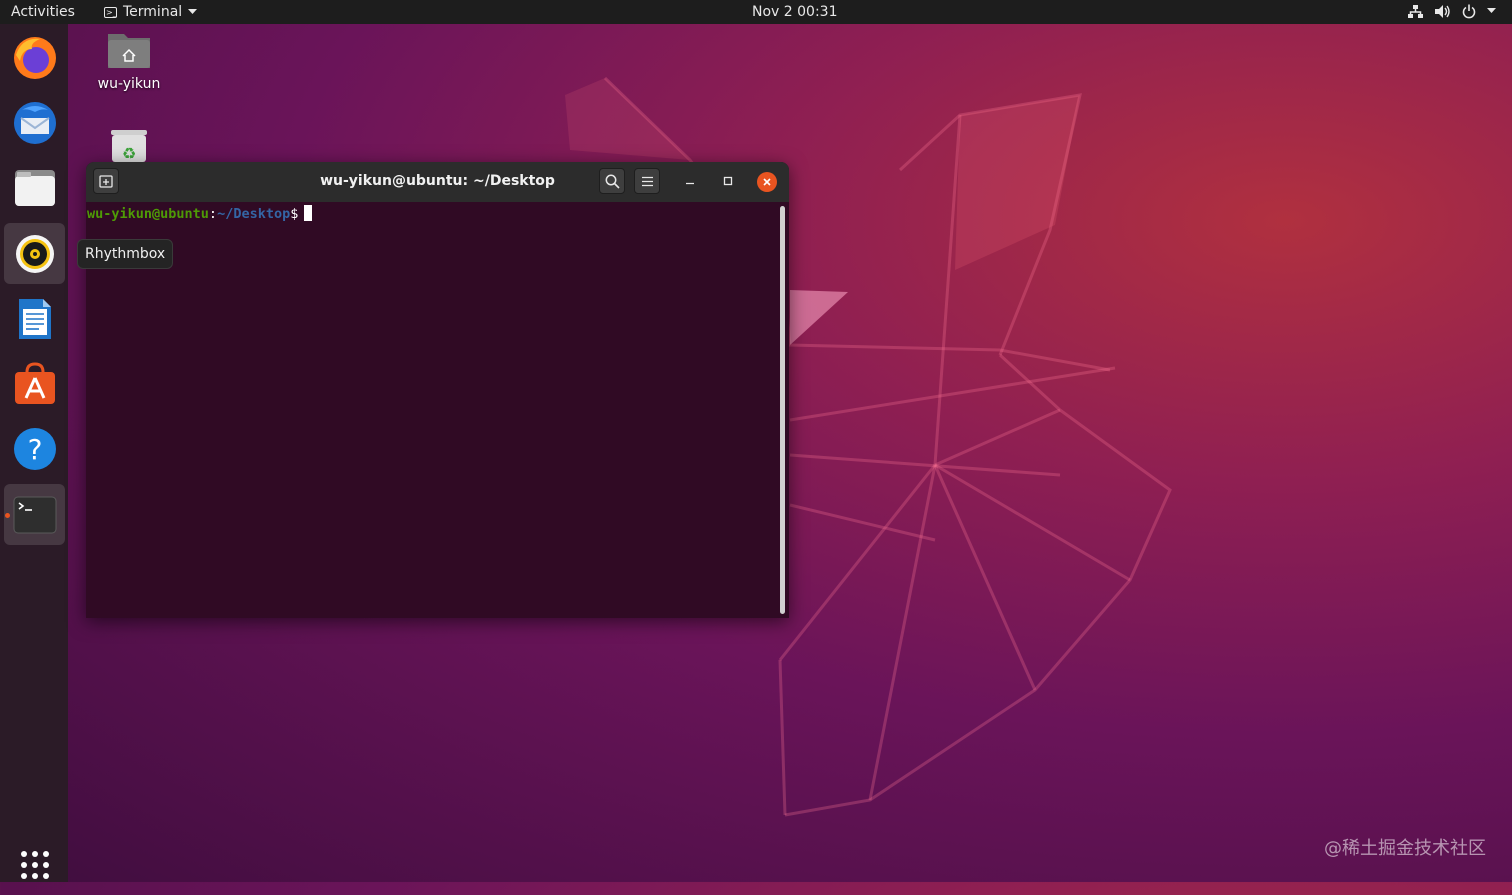  Describe the element at coordinates (690, 183) in the screenshot. I see `minimize-icon` at that location.